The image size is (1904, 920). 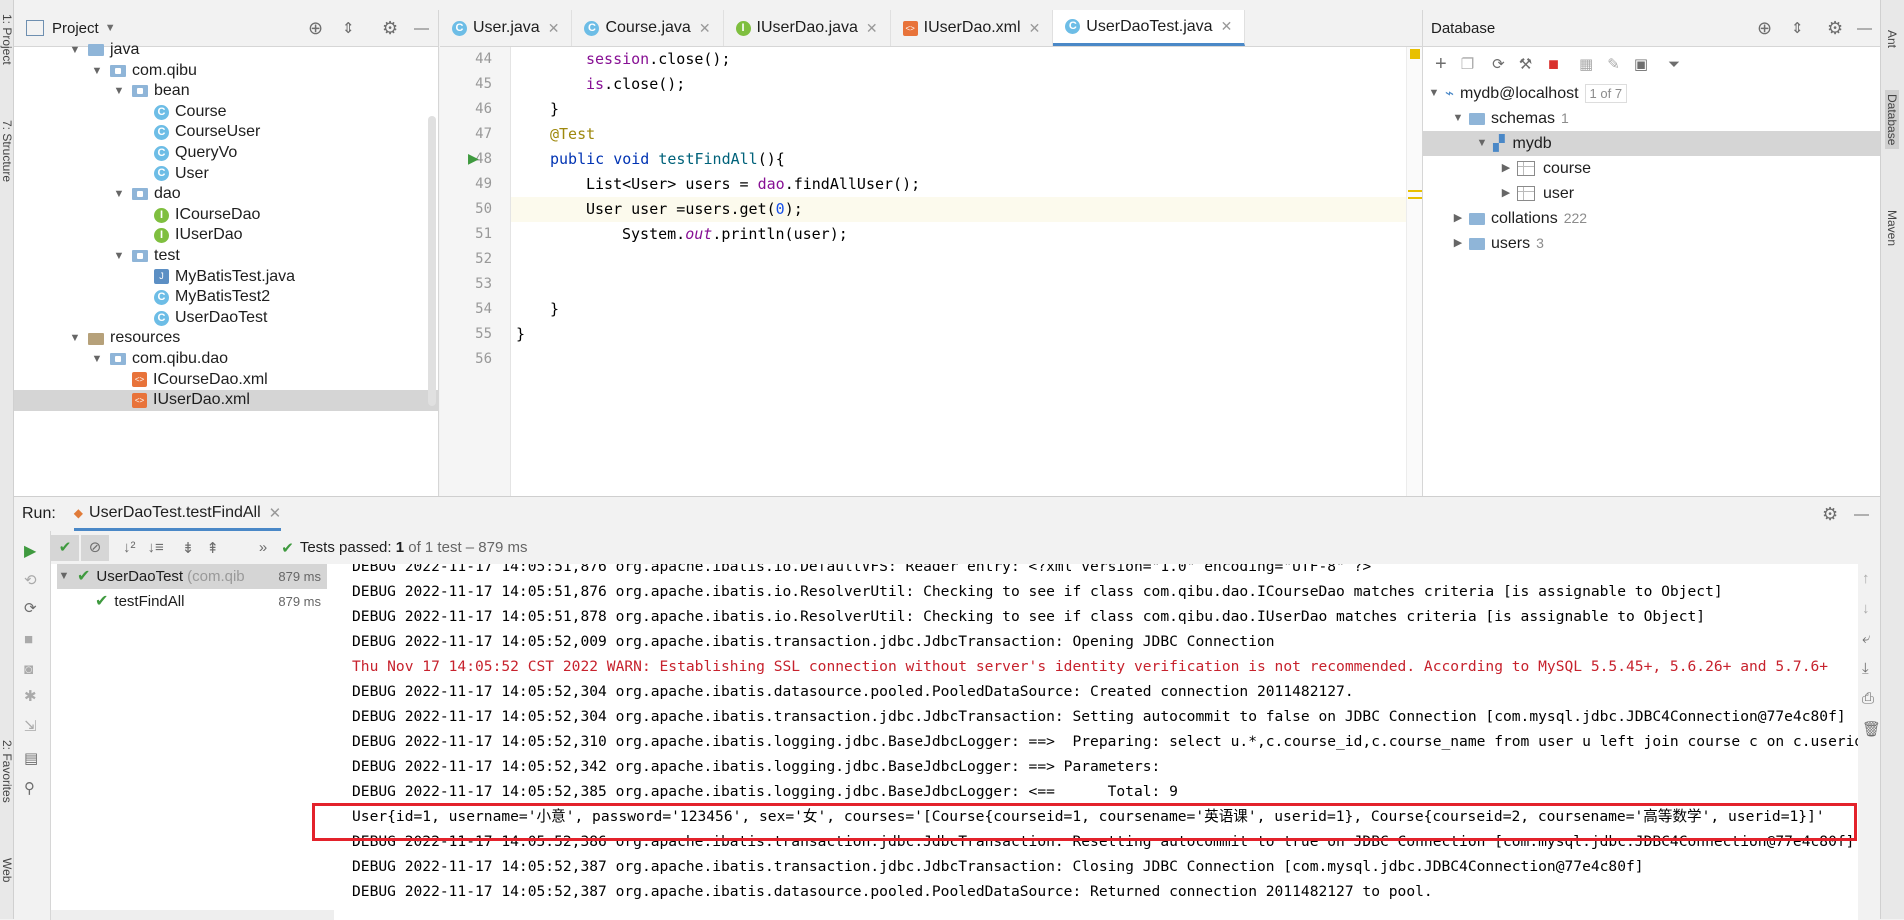 I want to click on project-title: Project, so click(x=75, y=28).